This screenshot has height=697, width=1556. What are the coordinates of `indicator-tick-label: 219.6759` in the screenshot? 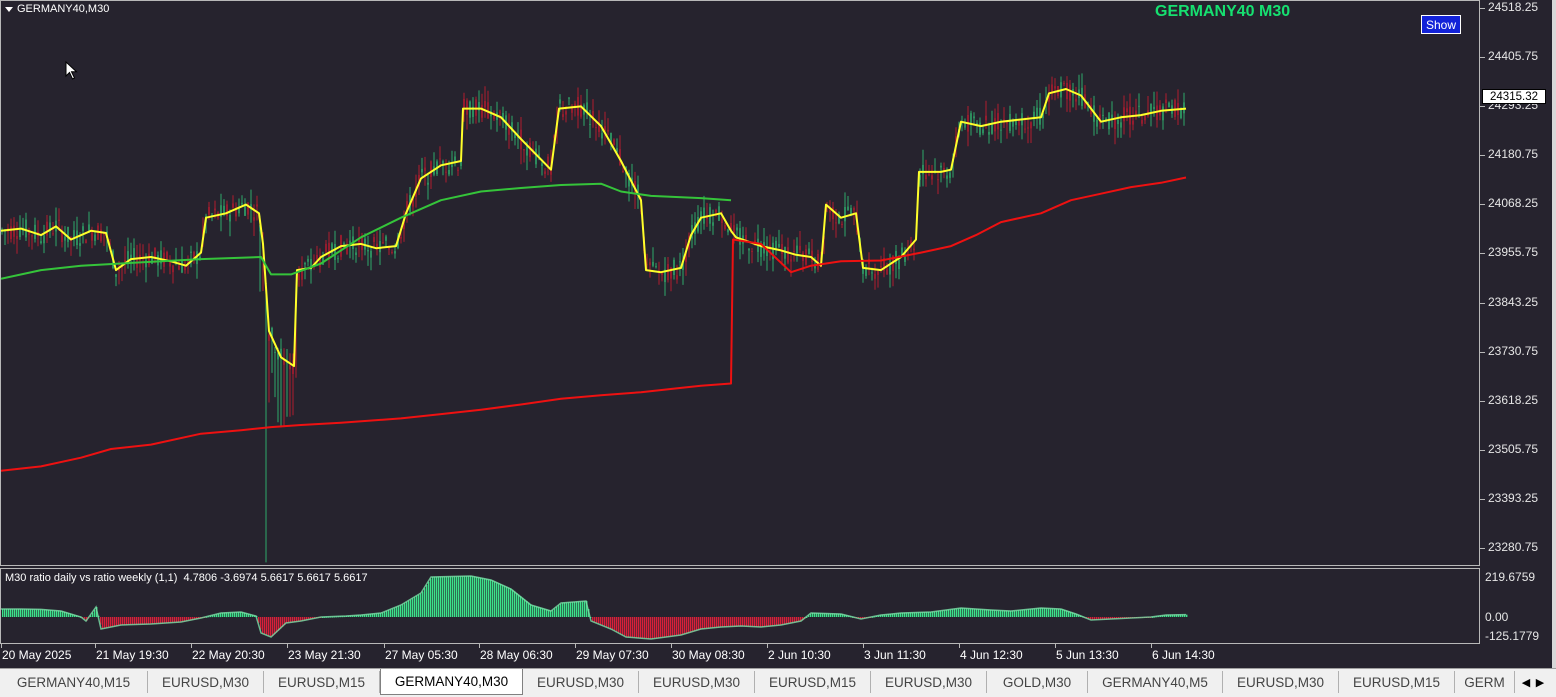 It's located at (1510, 577).